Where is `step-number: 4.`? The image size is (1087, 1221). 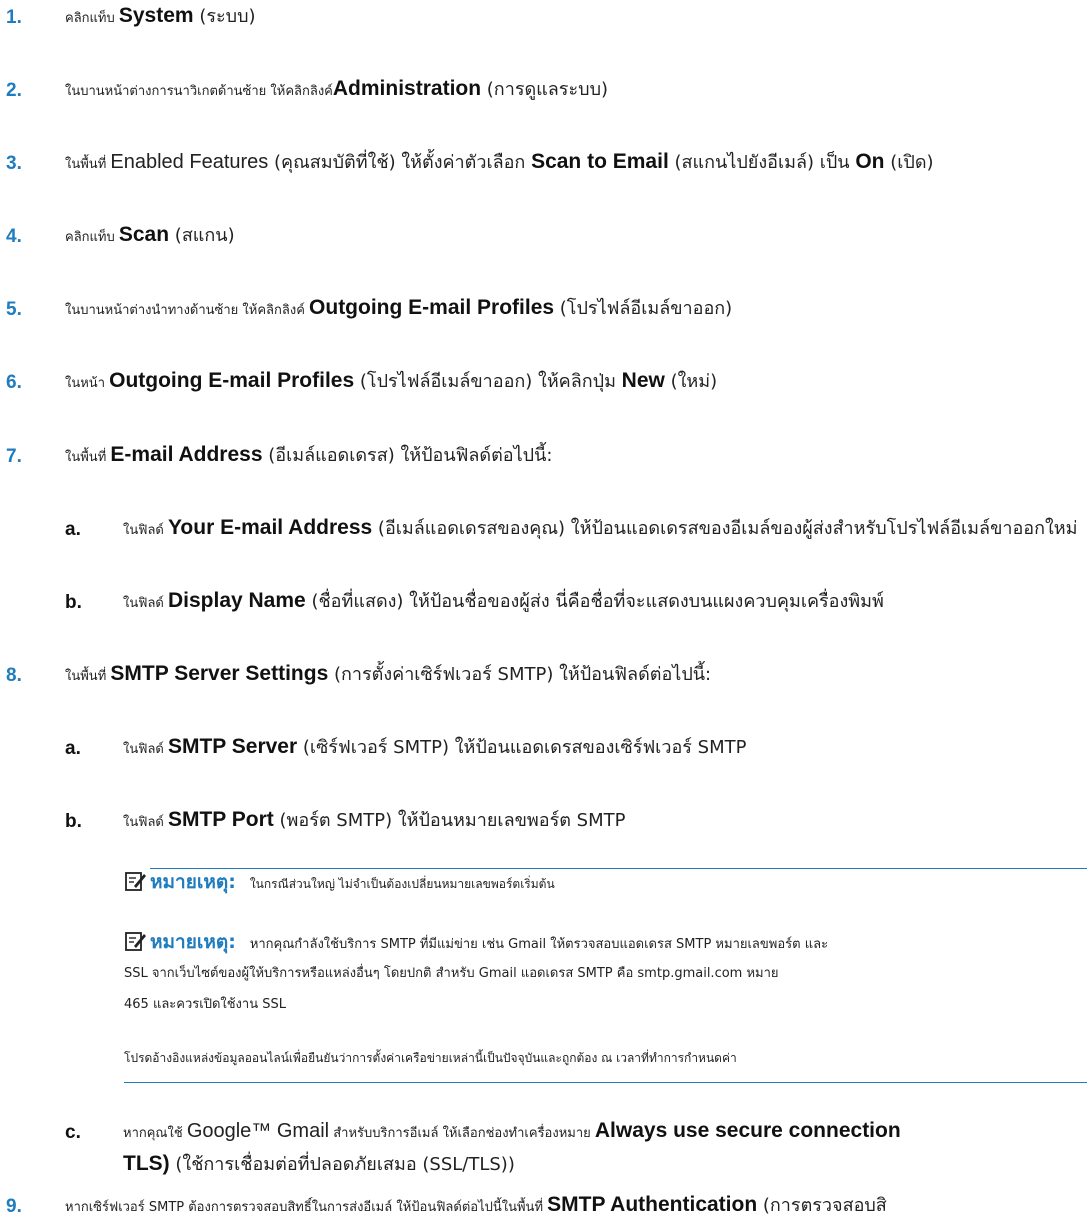
step-number: 4. is located at coordinates (14, 236).